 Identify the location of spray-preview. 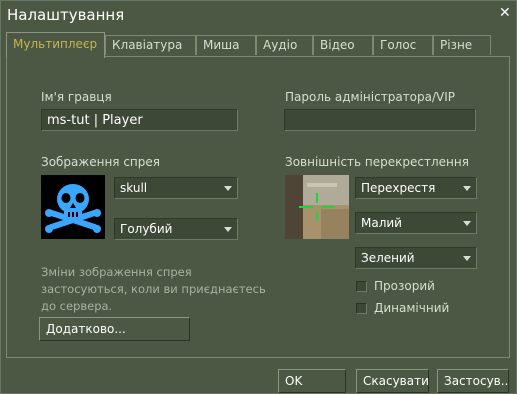
(73, 207).